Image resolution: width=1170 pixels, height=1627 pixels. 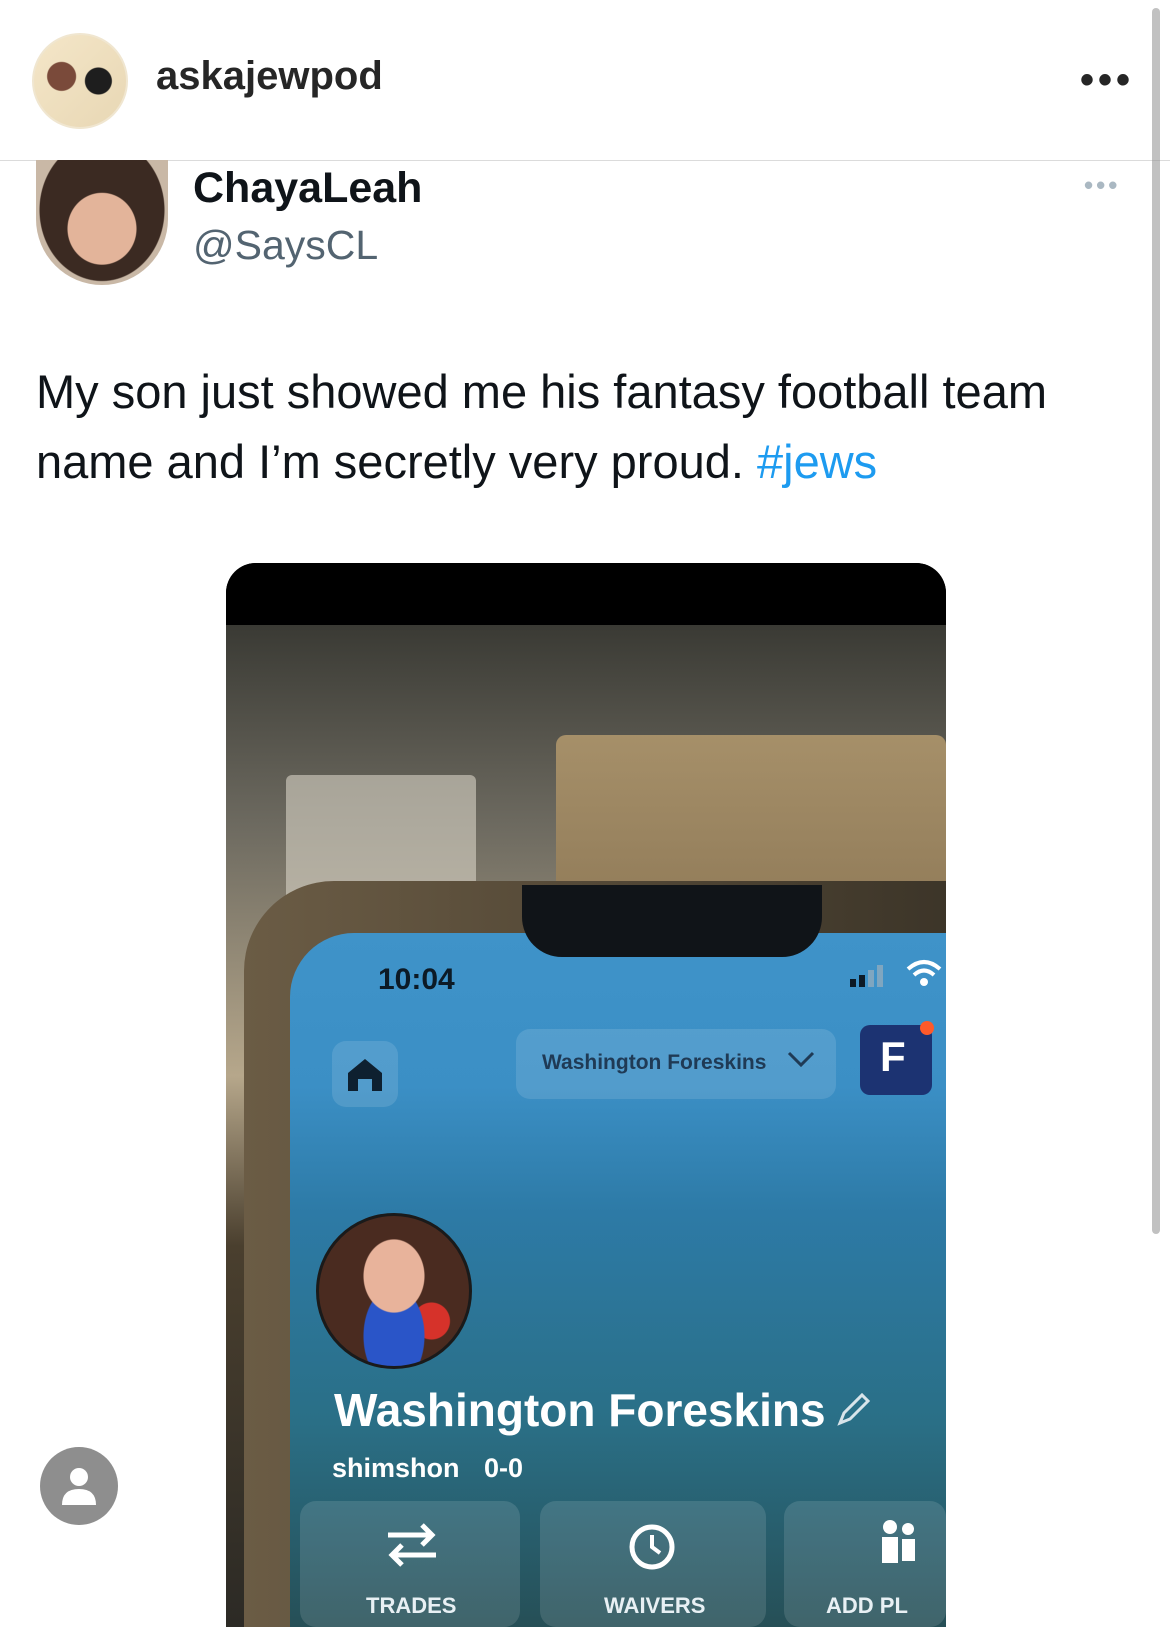 What do you see at coordinates (1107, 80) in the screenshot?
I see `ig-more-options-button: •••` at bounding box center [1107, 80].